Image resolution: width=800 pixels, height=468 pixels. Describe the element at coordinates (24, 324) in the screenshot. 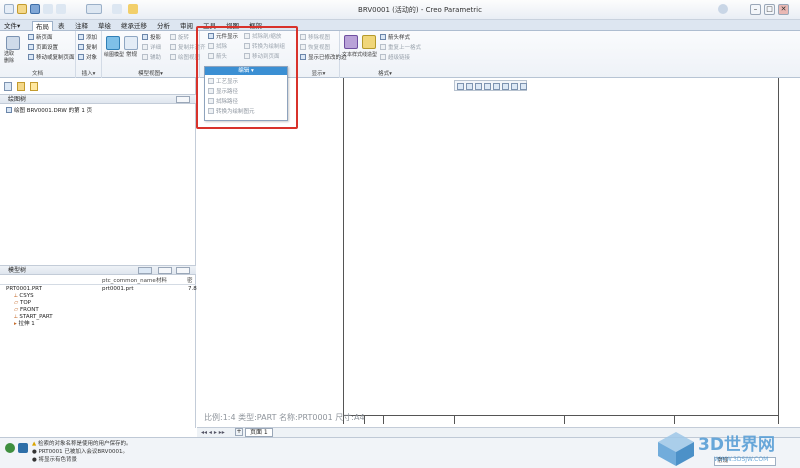

I see `tree-row-extrude: ▸ 拉伸 1` at that location.